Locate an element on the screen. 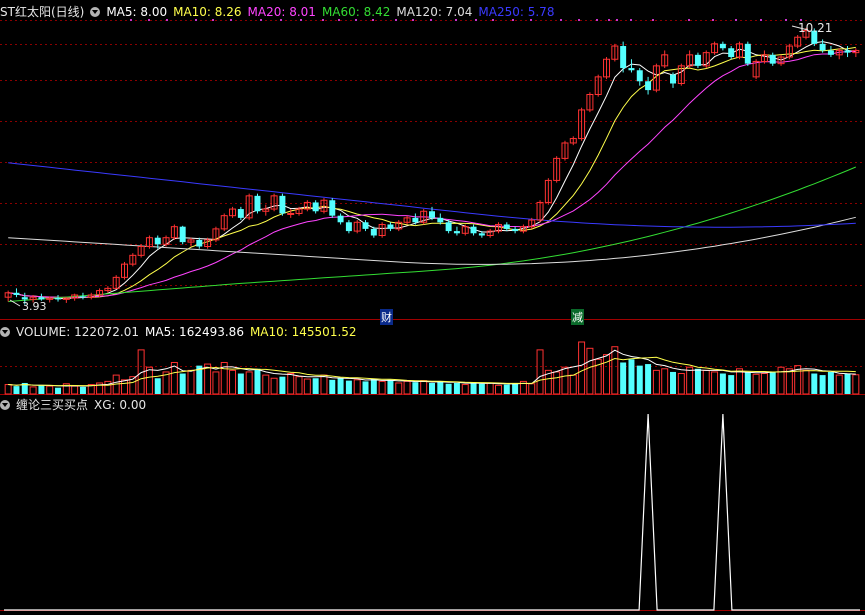 This screenshot has height=615, width=865. ma20-label: MA20: 8.01 is located at coordinates (281, 12).